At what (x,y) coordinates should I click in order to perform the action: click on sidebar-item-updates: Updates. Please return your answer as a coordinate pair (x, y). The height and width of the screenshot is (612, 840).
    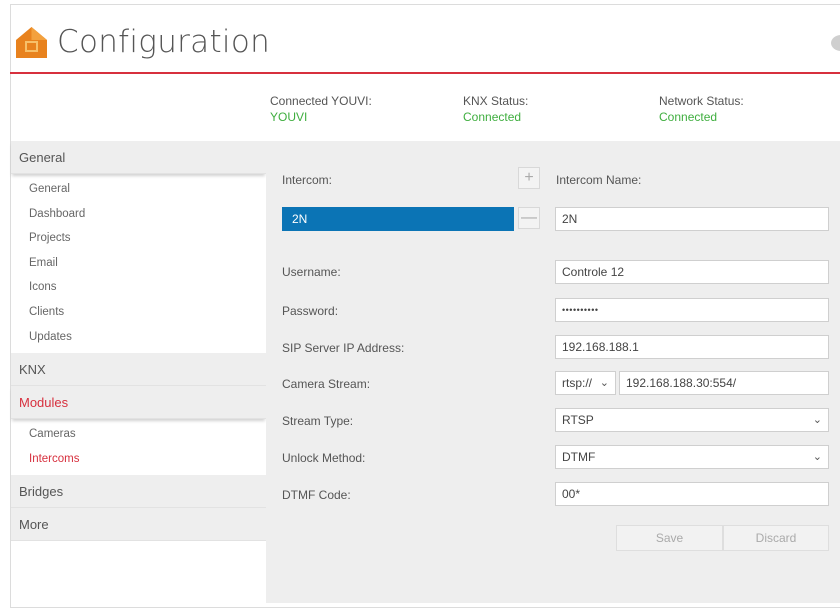
    Looking at the image, I should click on (138, 337).